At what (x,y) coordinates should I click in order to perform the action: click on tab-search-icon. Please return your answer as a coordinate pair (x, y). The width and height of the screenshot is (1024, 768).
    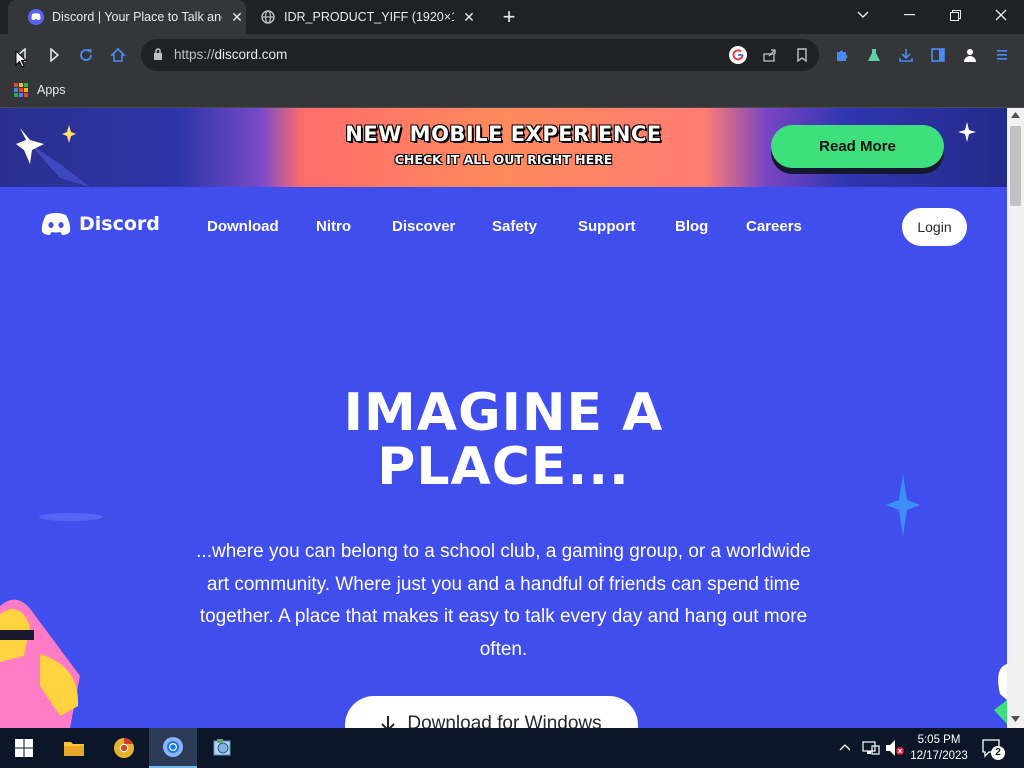
    Looking at the image, I should click on (863, 15).